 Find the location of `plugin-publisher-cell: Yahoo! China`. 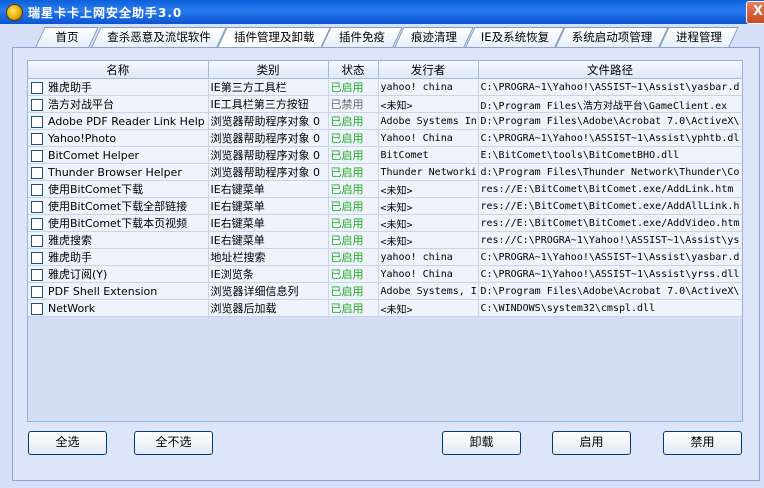

plugin-publisher-cell: Yahoo! China is located at coordinates (428, 138).